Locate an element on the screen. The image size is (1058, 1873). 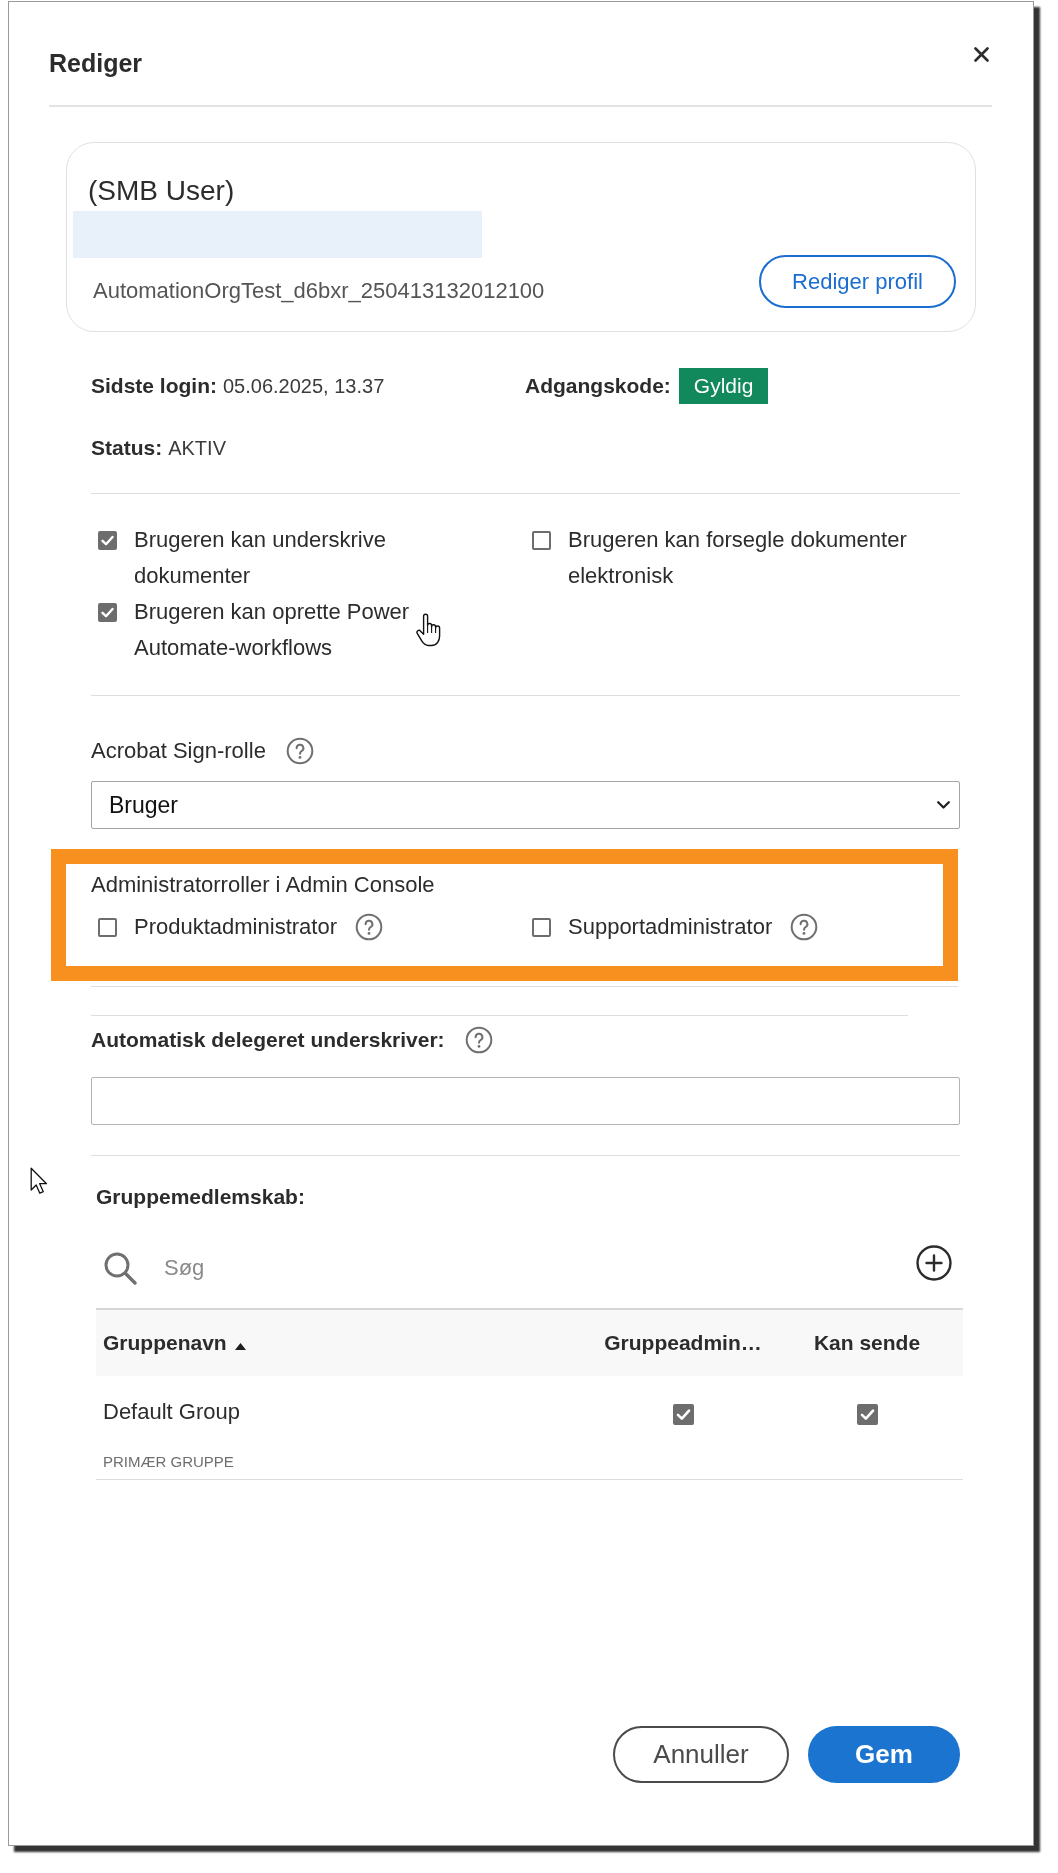
checkbox-label: Supportadministrator is located at coordinates (670, 927).